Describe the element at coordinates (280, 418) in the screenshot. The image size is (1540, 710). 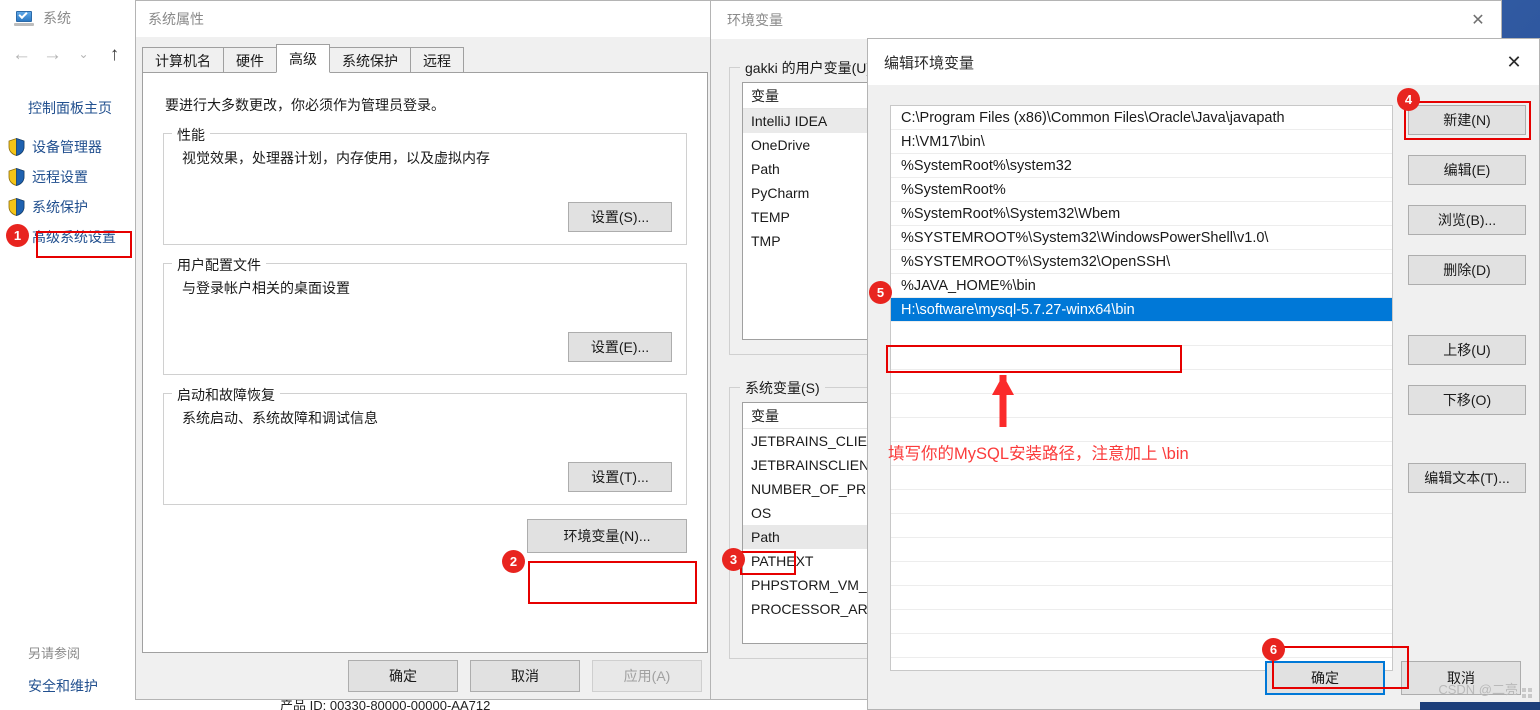
I see `startup-recovery-group-desc: 系统启动、系统故障和调试信息` at that location.